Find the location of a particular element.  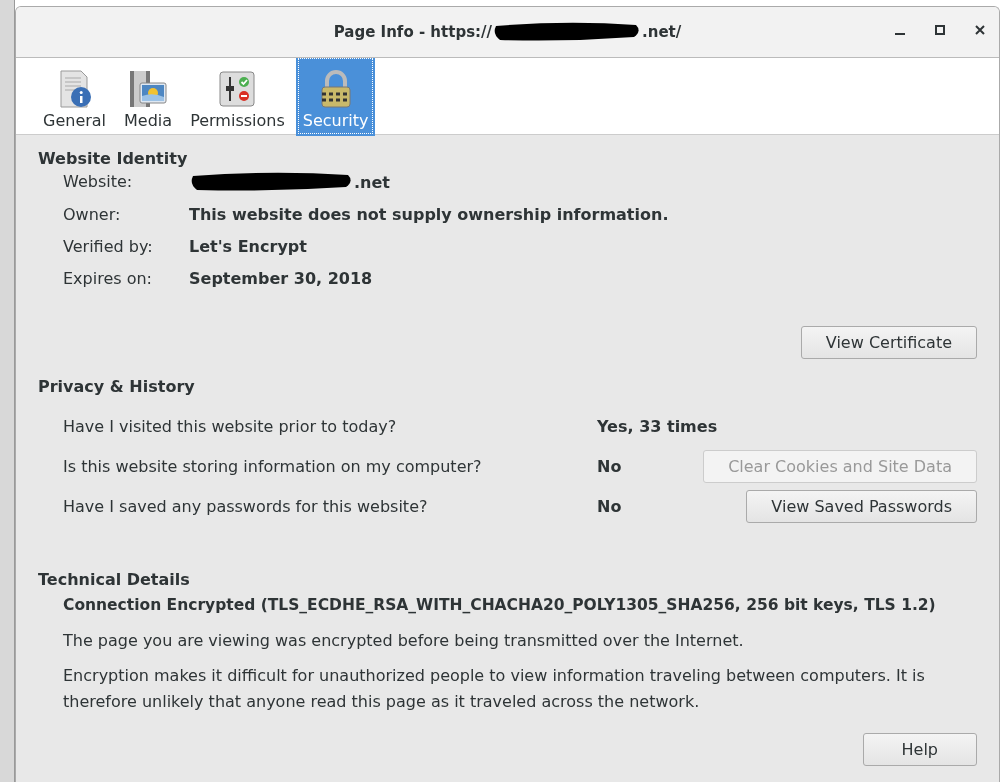

question-text: Have I saved any passwords for this website? is located at coordinates (246, 506).